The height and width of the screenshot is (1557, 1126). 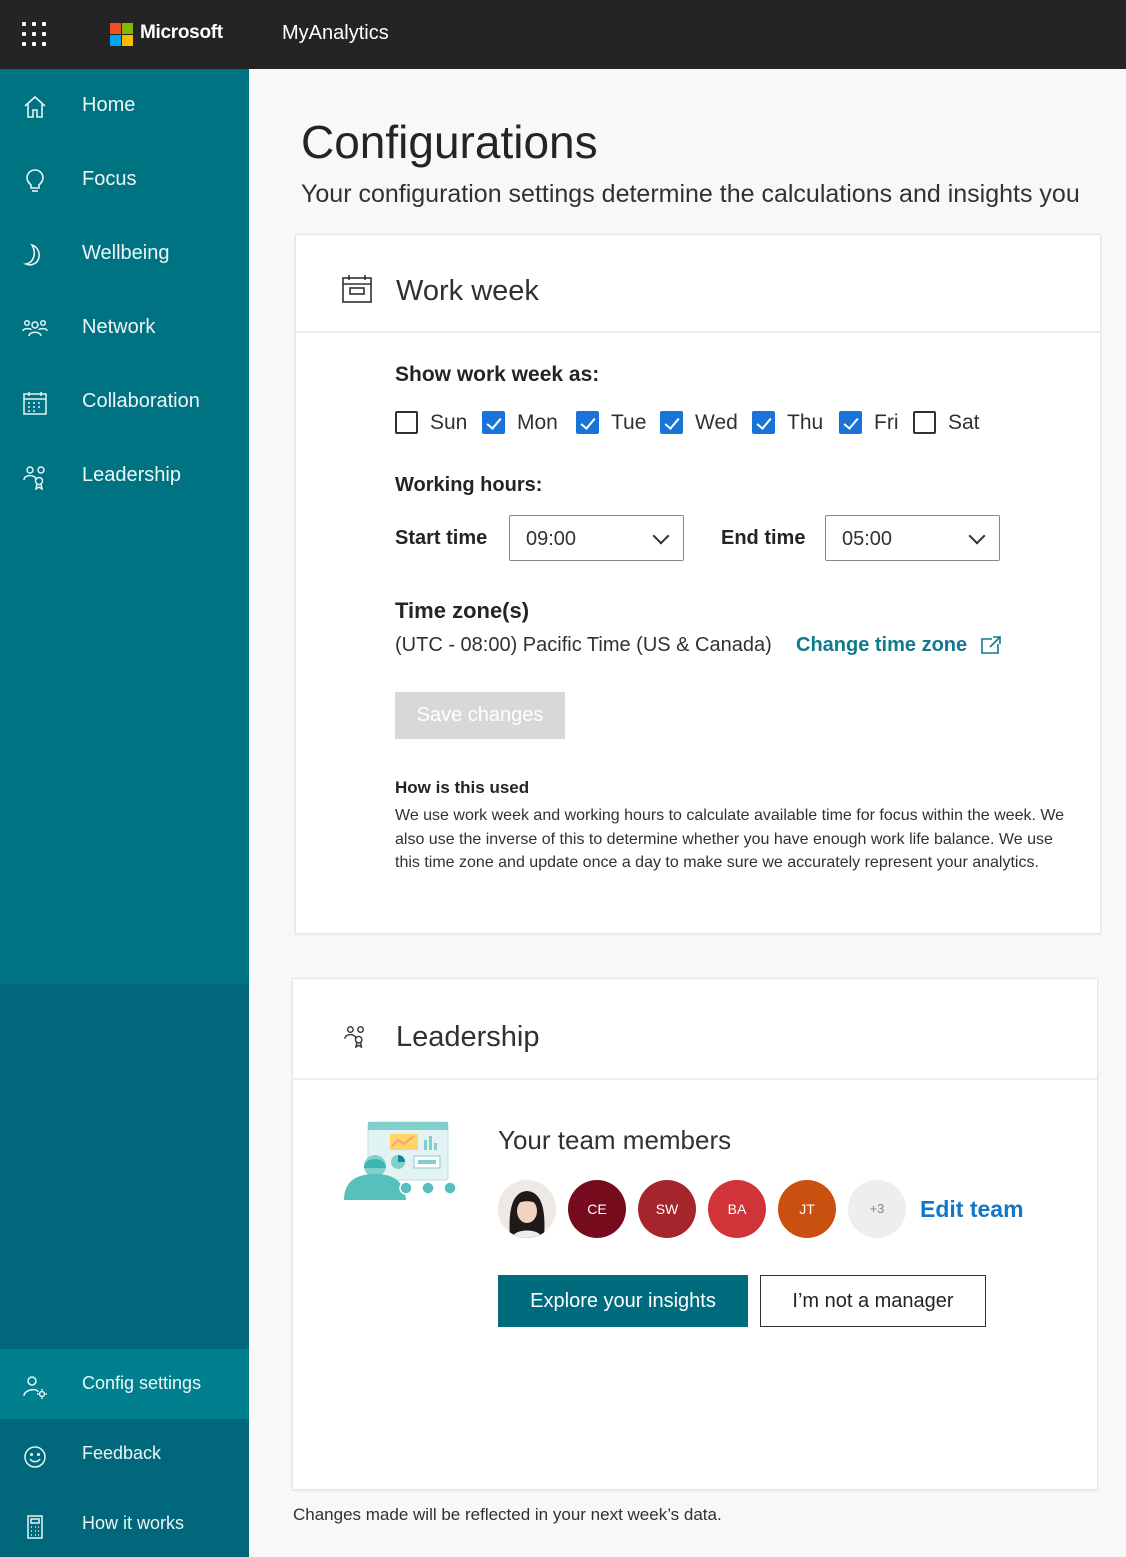 I want to click on sidebar-item-how-it-works: How it works, so click(x=124, y=1523).